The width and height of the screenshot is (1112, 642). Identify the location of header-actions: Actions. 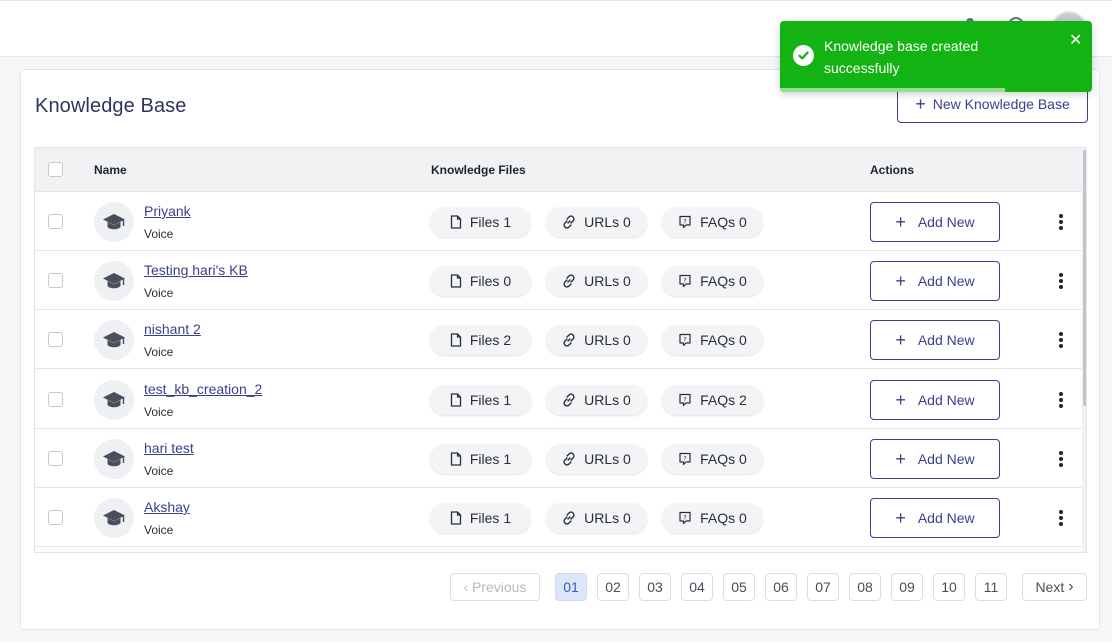
(892, 170).